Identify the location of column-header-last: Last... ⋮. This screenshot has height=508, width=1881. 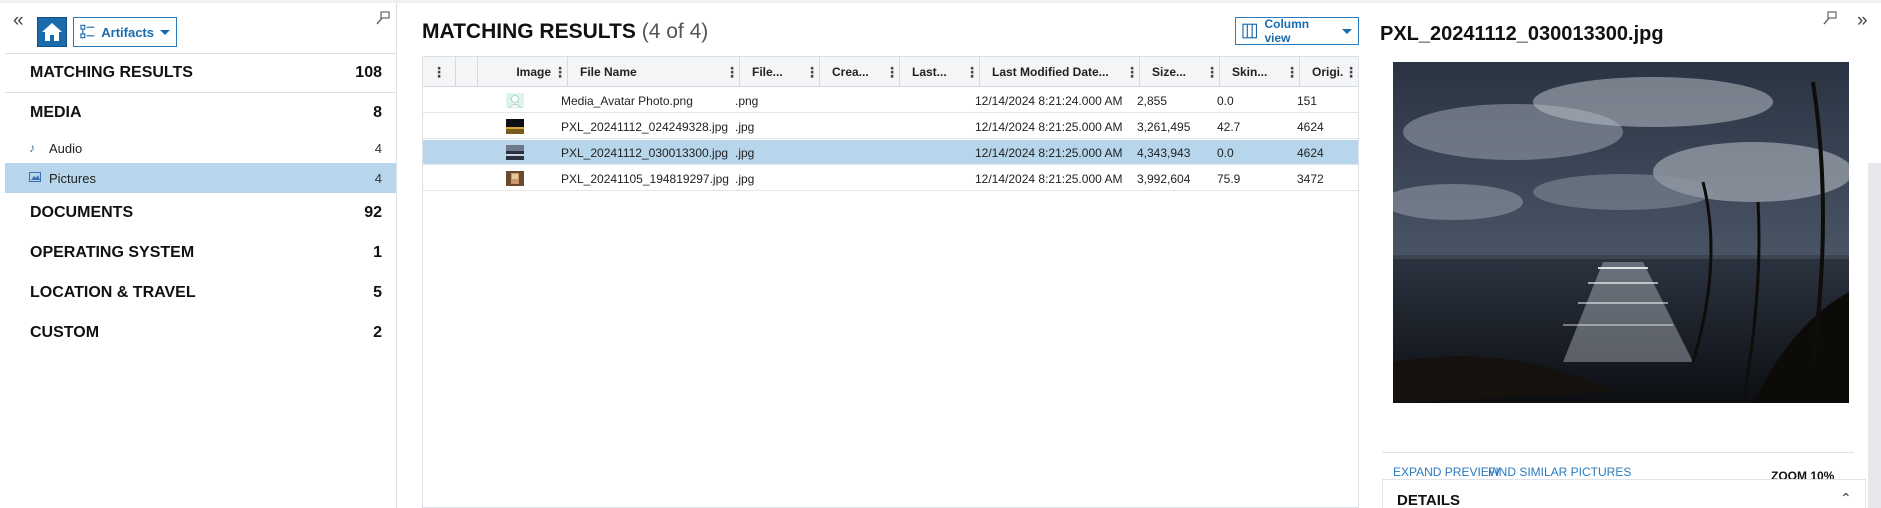
(940, 72).